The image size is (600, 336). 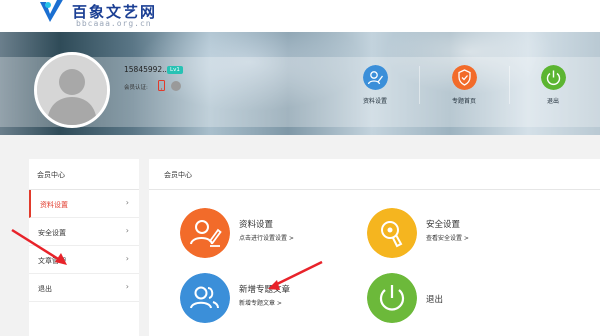 I want to click on quick-link-label: 专题首页, so click(x=463, y=101).